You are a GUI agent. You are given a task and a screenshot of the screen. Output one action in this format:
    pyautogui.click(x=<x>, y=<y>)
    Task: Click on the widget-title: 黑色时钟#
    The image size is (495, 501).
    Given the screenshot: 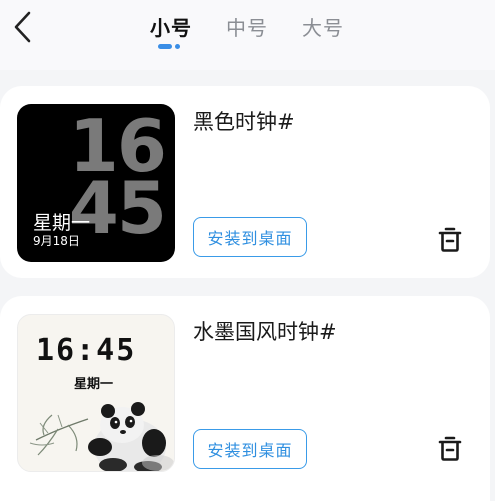 What is the action you would take?
    pyautogui.click(x=244, y=122)
    